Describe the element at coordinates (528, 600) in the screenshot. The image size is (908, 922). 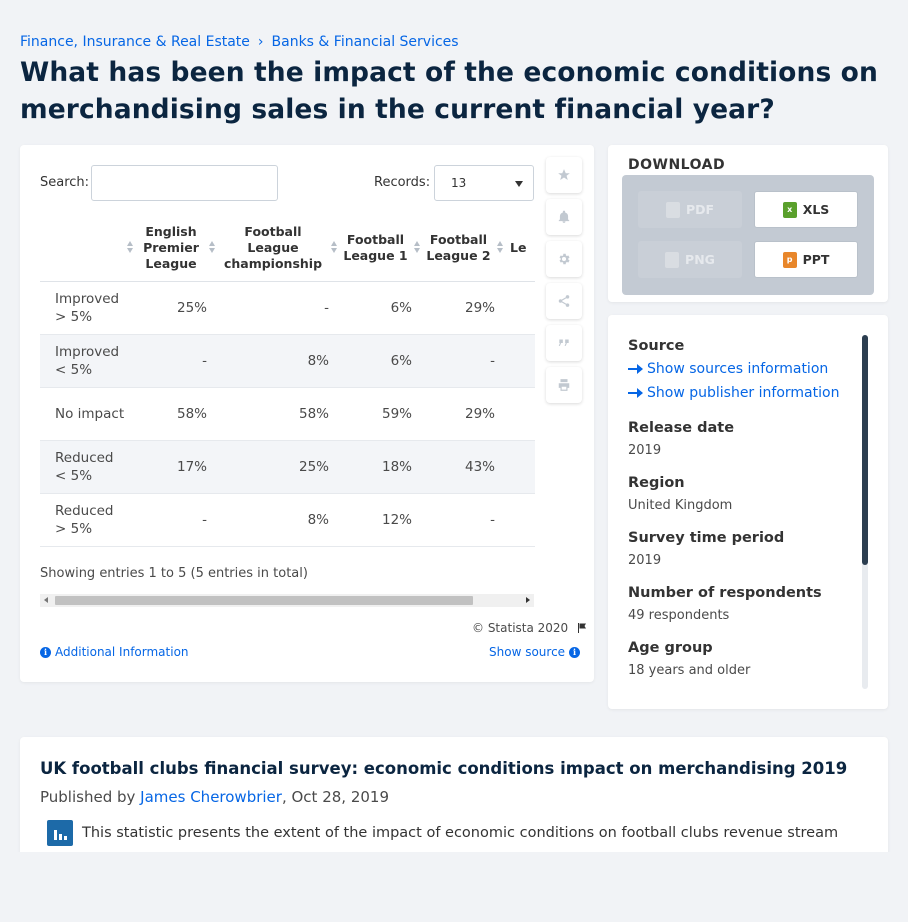
I see `scroll-right-icon` at that location.